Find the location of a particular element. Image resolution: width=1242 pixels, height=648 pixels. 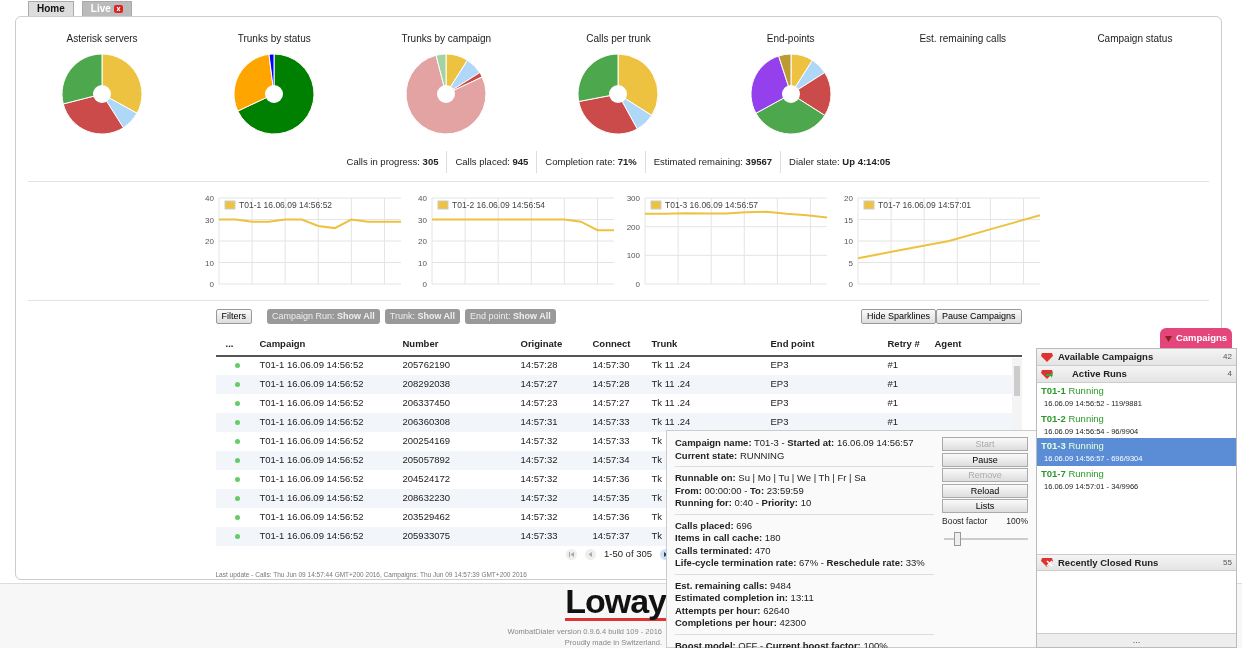

count-label: 42 is located at coordinates (1227, 357).